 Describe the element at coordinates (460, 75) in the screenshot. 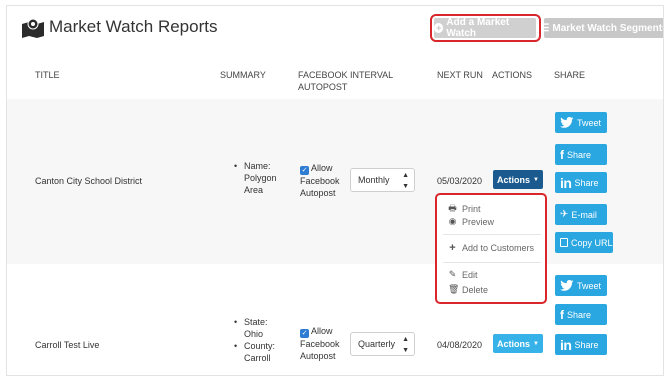

I see `column-next-run: NEXT RUN` at that location.